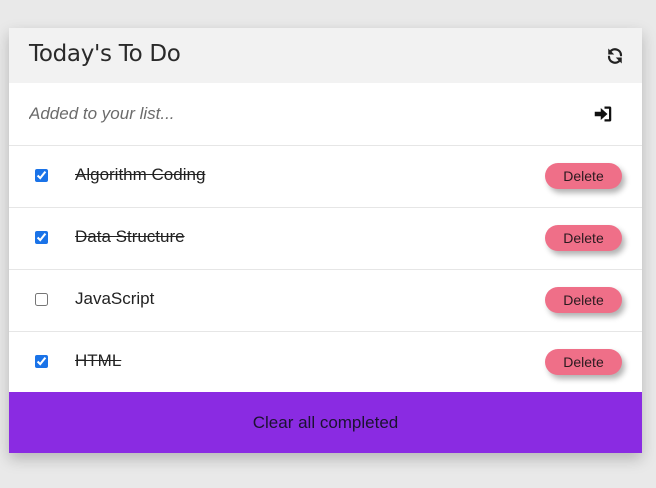 The image size is (656, 488). I want to click on todo-item: JavaScript Delete, so click(325, 301).